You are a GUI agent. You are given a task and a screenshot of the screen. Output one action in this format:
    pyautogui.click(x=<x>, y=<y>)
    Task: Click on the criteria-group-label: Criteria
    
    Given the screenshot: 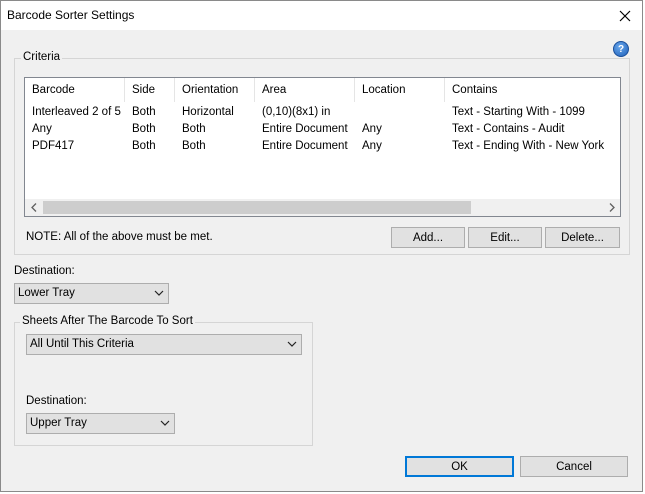 What is the action you would take?
    pyautogui.click(x=42, y=57)
    